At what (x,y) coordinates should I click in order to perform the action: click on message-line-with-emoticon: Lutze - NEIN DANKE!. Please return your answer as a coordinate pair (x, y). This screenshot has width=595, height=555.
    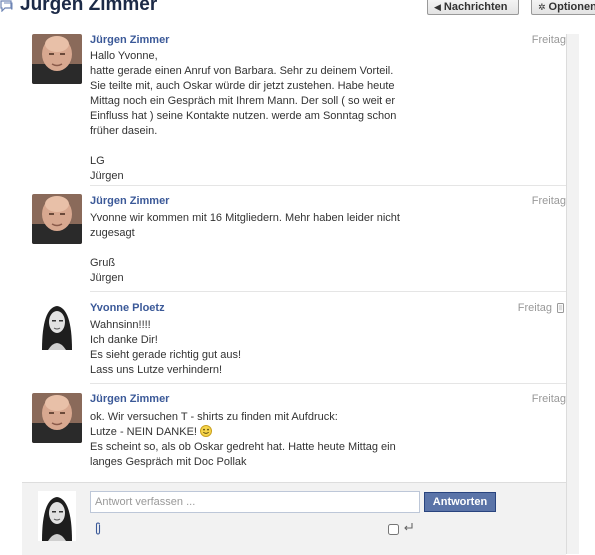
    Looking at the image, I should click on (325, 432).